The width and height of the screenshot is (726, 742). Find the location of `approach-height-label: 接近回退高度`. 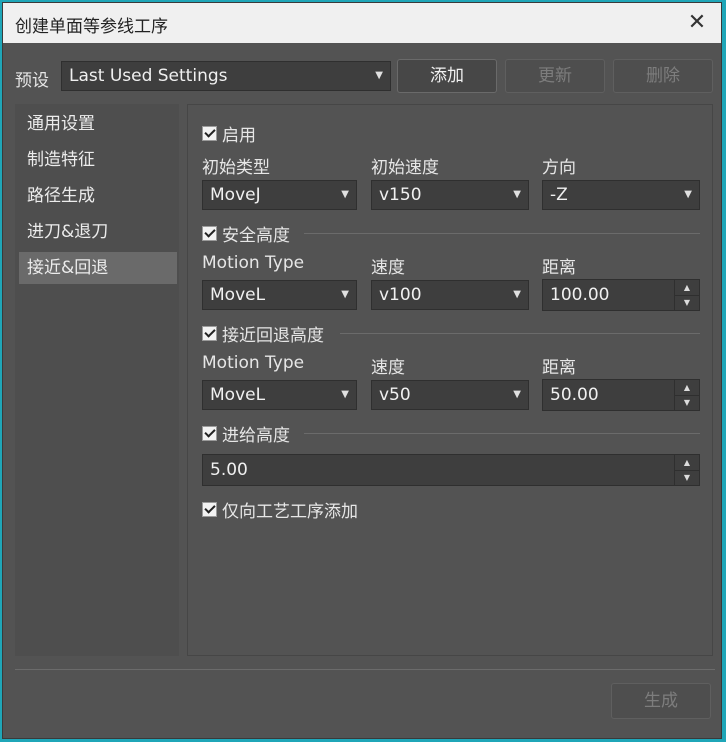

approach-height-label: 接近回退高度 is located at coordinates (273, 335).